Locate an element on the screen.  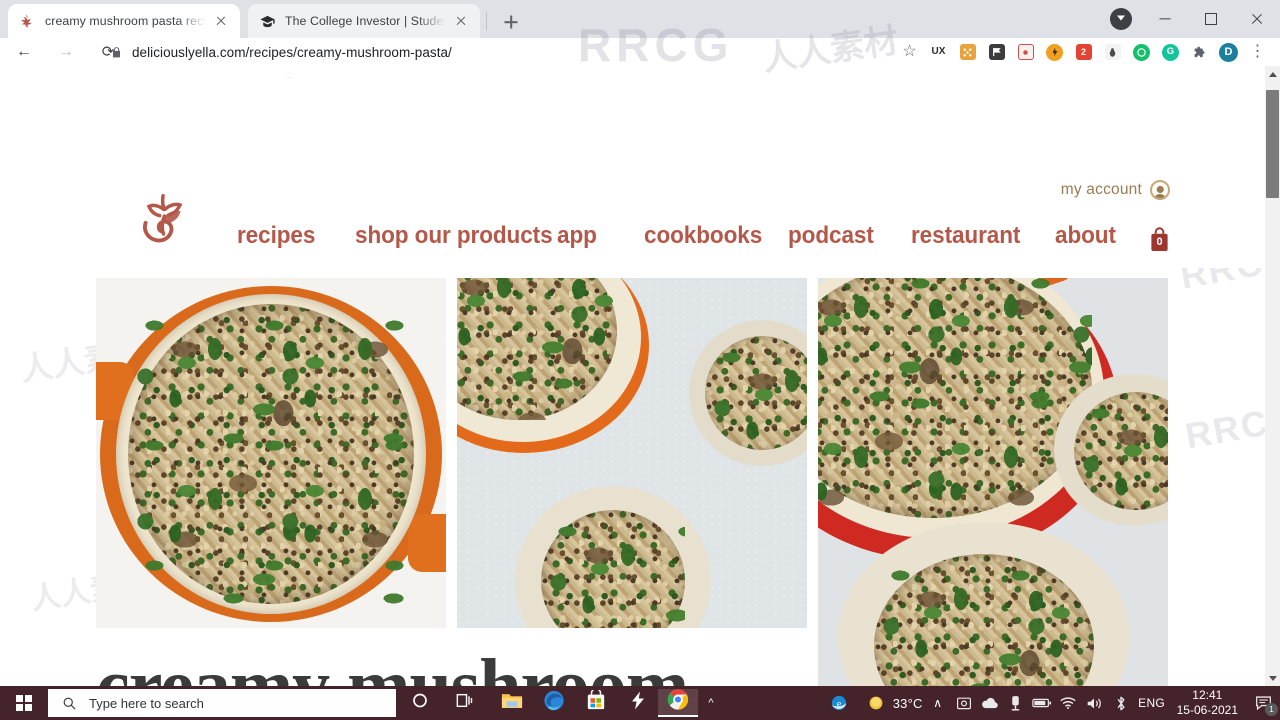
screenshot-capture-extension is located at coordinates (1025, 52).